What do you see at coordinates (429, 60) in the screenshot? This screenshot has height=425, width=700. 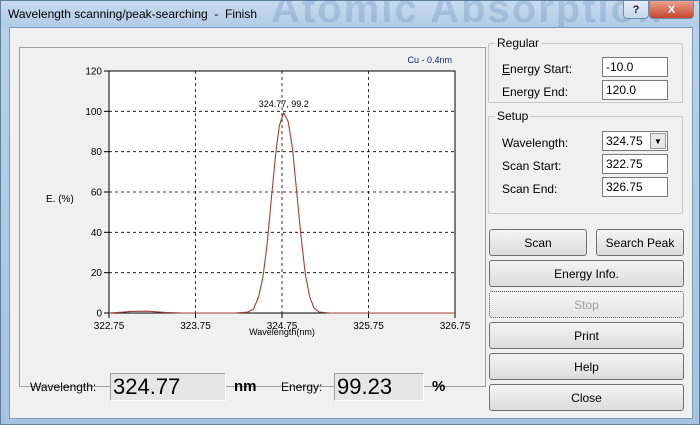 I see `element-tag: Cu - 0.4nm` at bounding box center [429, 60].